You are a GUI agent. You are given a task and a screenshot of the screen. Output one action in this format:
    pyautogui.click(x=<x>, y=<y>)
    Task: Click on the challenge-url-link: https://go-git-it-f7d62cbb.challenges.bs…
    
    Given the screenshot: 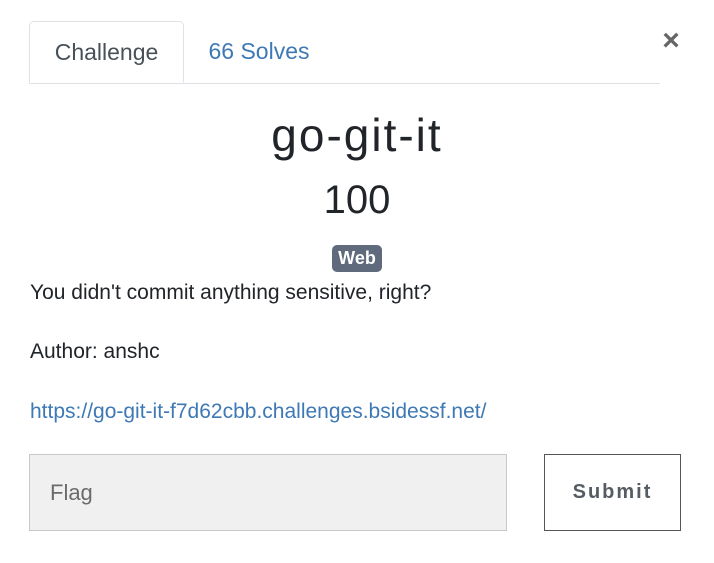 What is the action you would take?
    pyautogui.click(x=258, y=412)
    